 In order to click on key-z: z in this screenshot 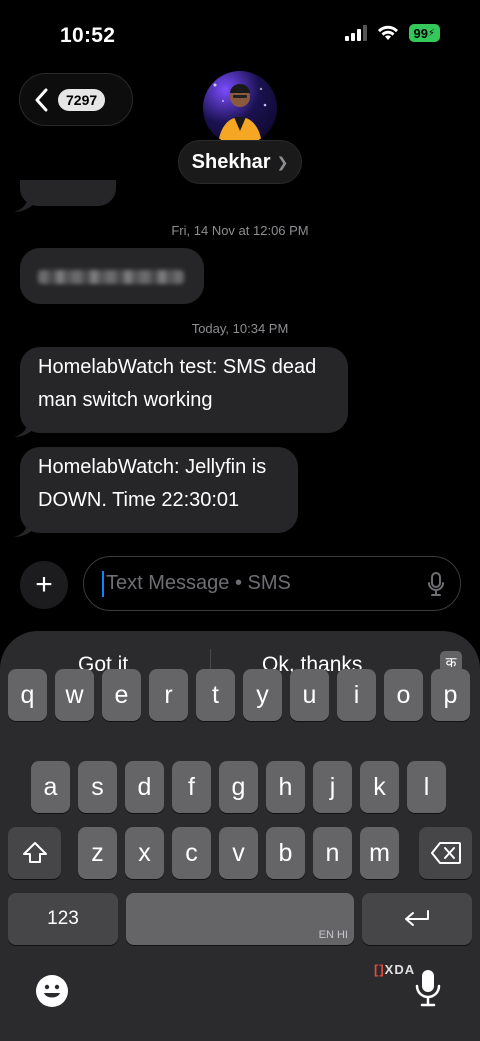, I will do `click(97, 853)`.